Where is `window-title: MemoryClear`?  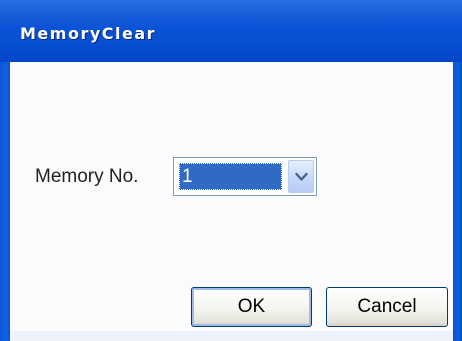
window-title: MemoryClear is located at coordinates (88, 33).